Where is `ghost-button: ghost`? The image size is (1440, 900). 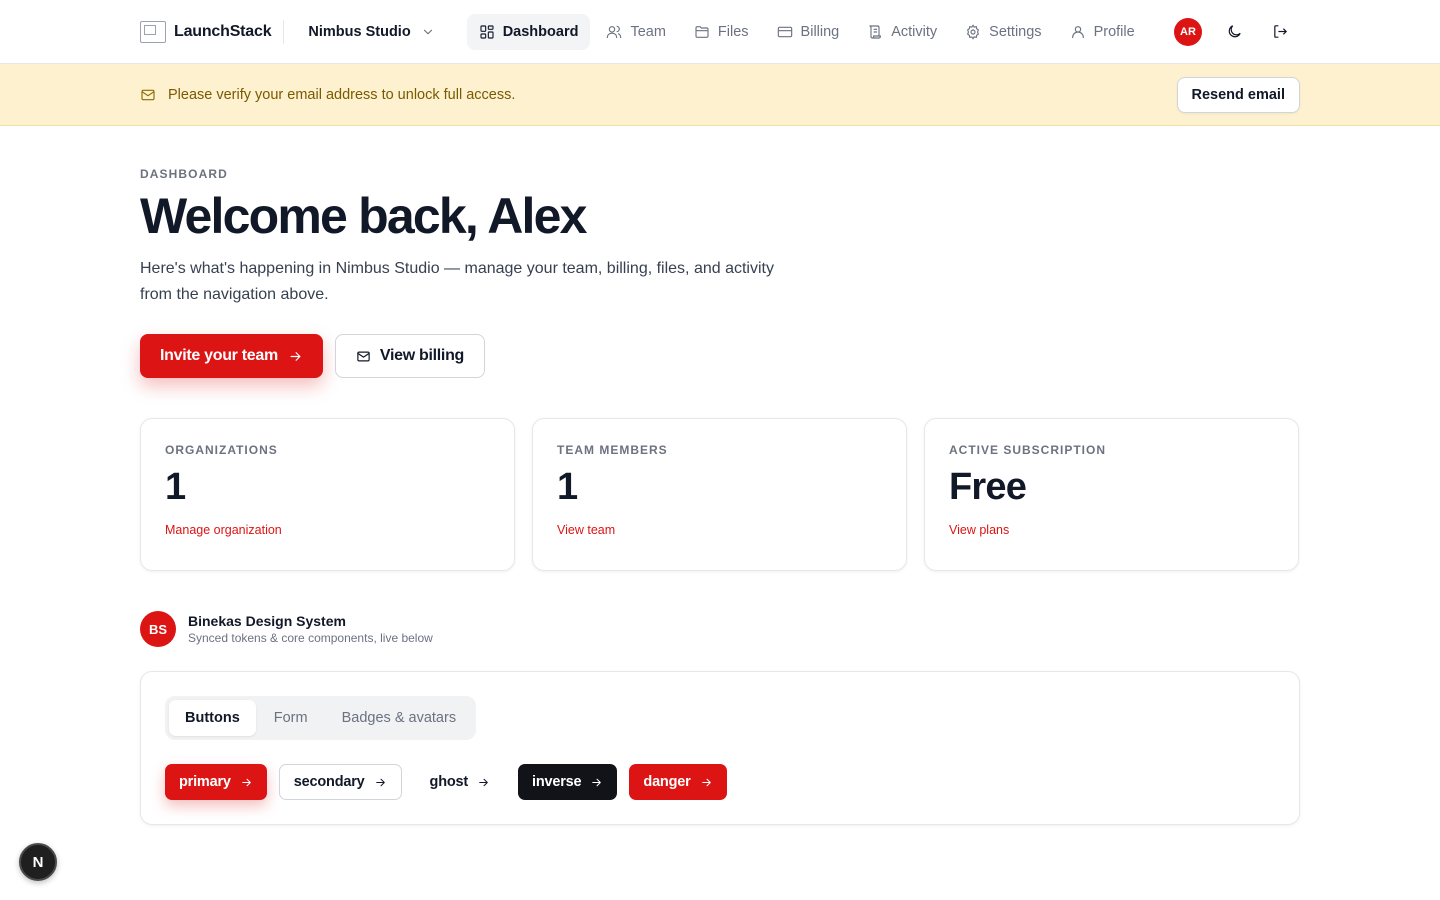
ghost-button: ghost is located at coordinates (460, 782).